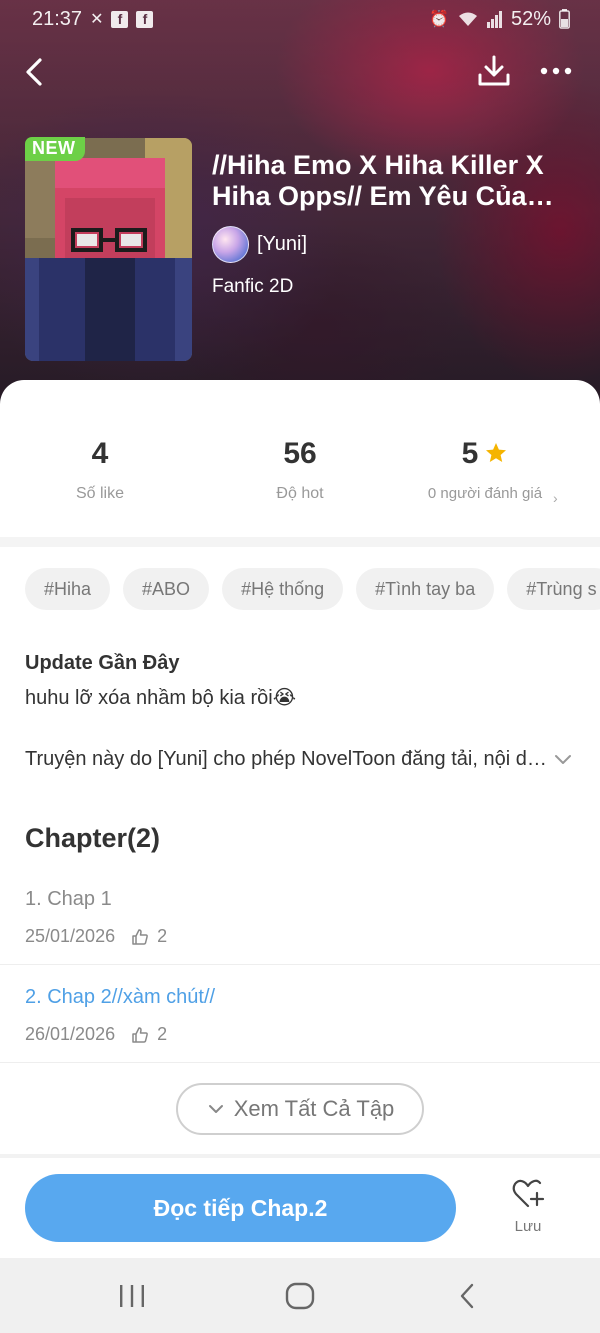  What do you see at coordinates (240, 1208) in the screenshot?
I see `continue-reading-button: Đọc tiếp Chap.2` at bounding box center [240, 1208].